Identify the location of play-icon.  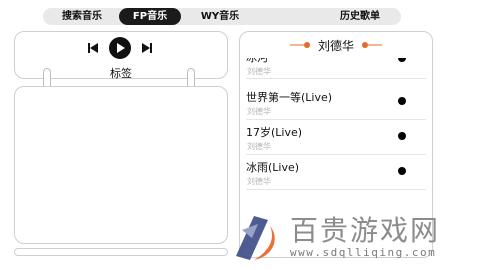
(120, 48).